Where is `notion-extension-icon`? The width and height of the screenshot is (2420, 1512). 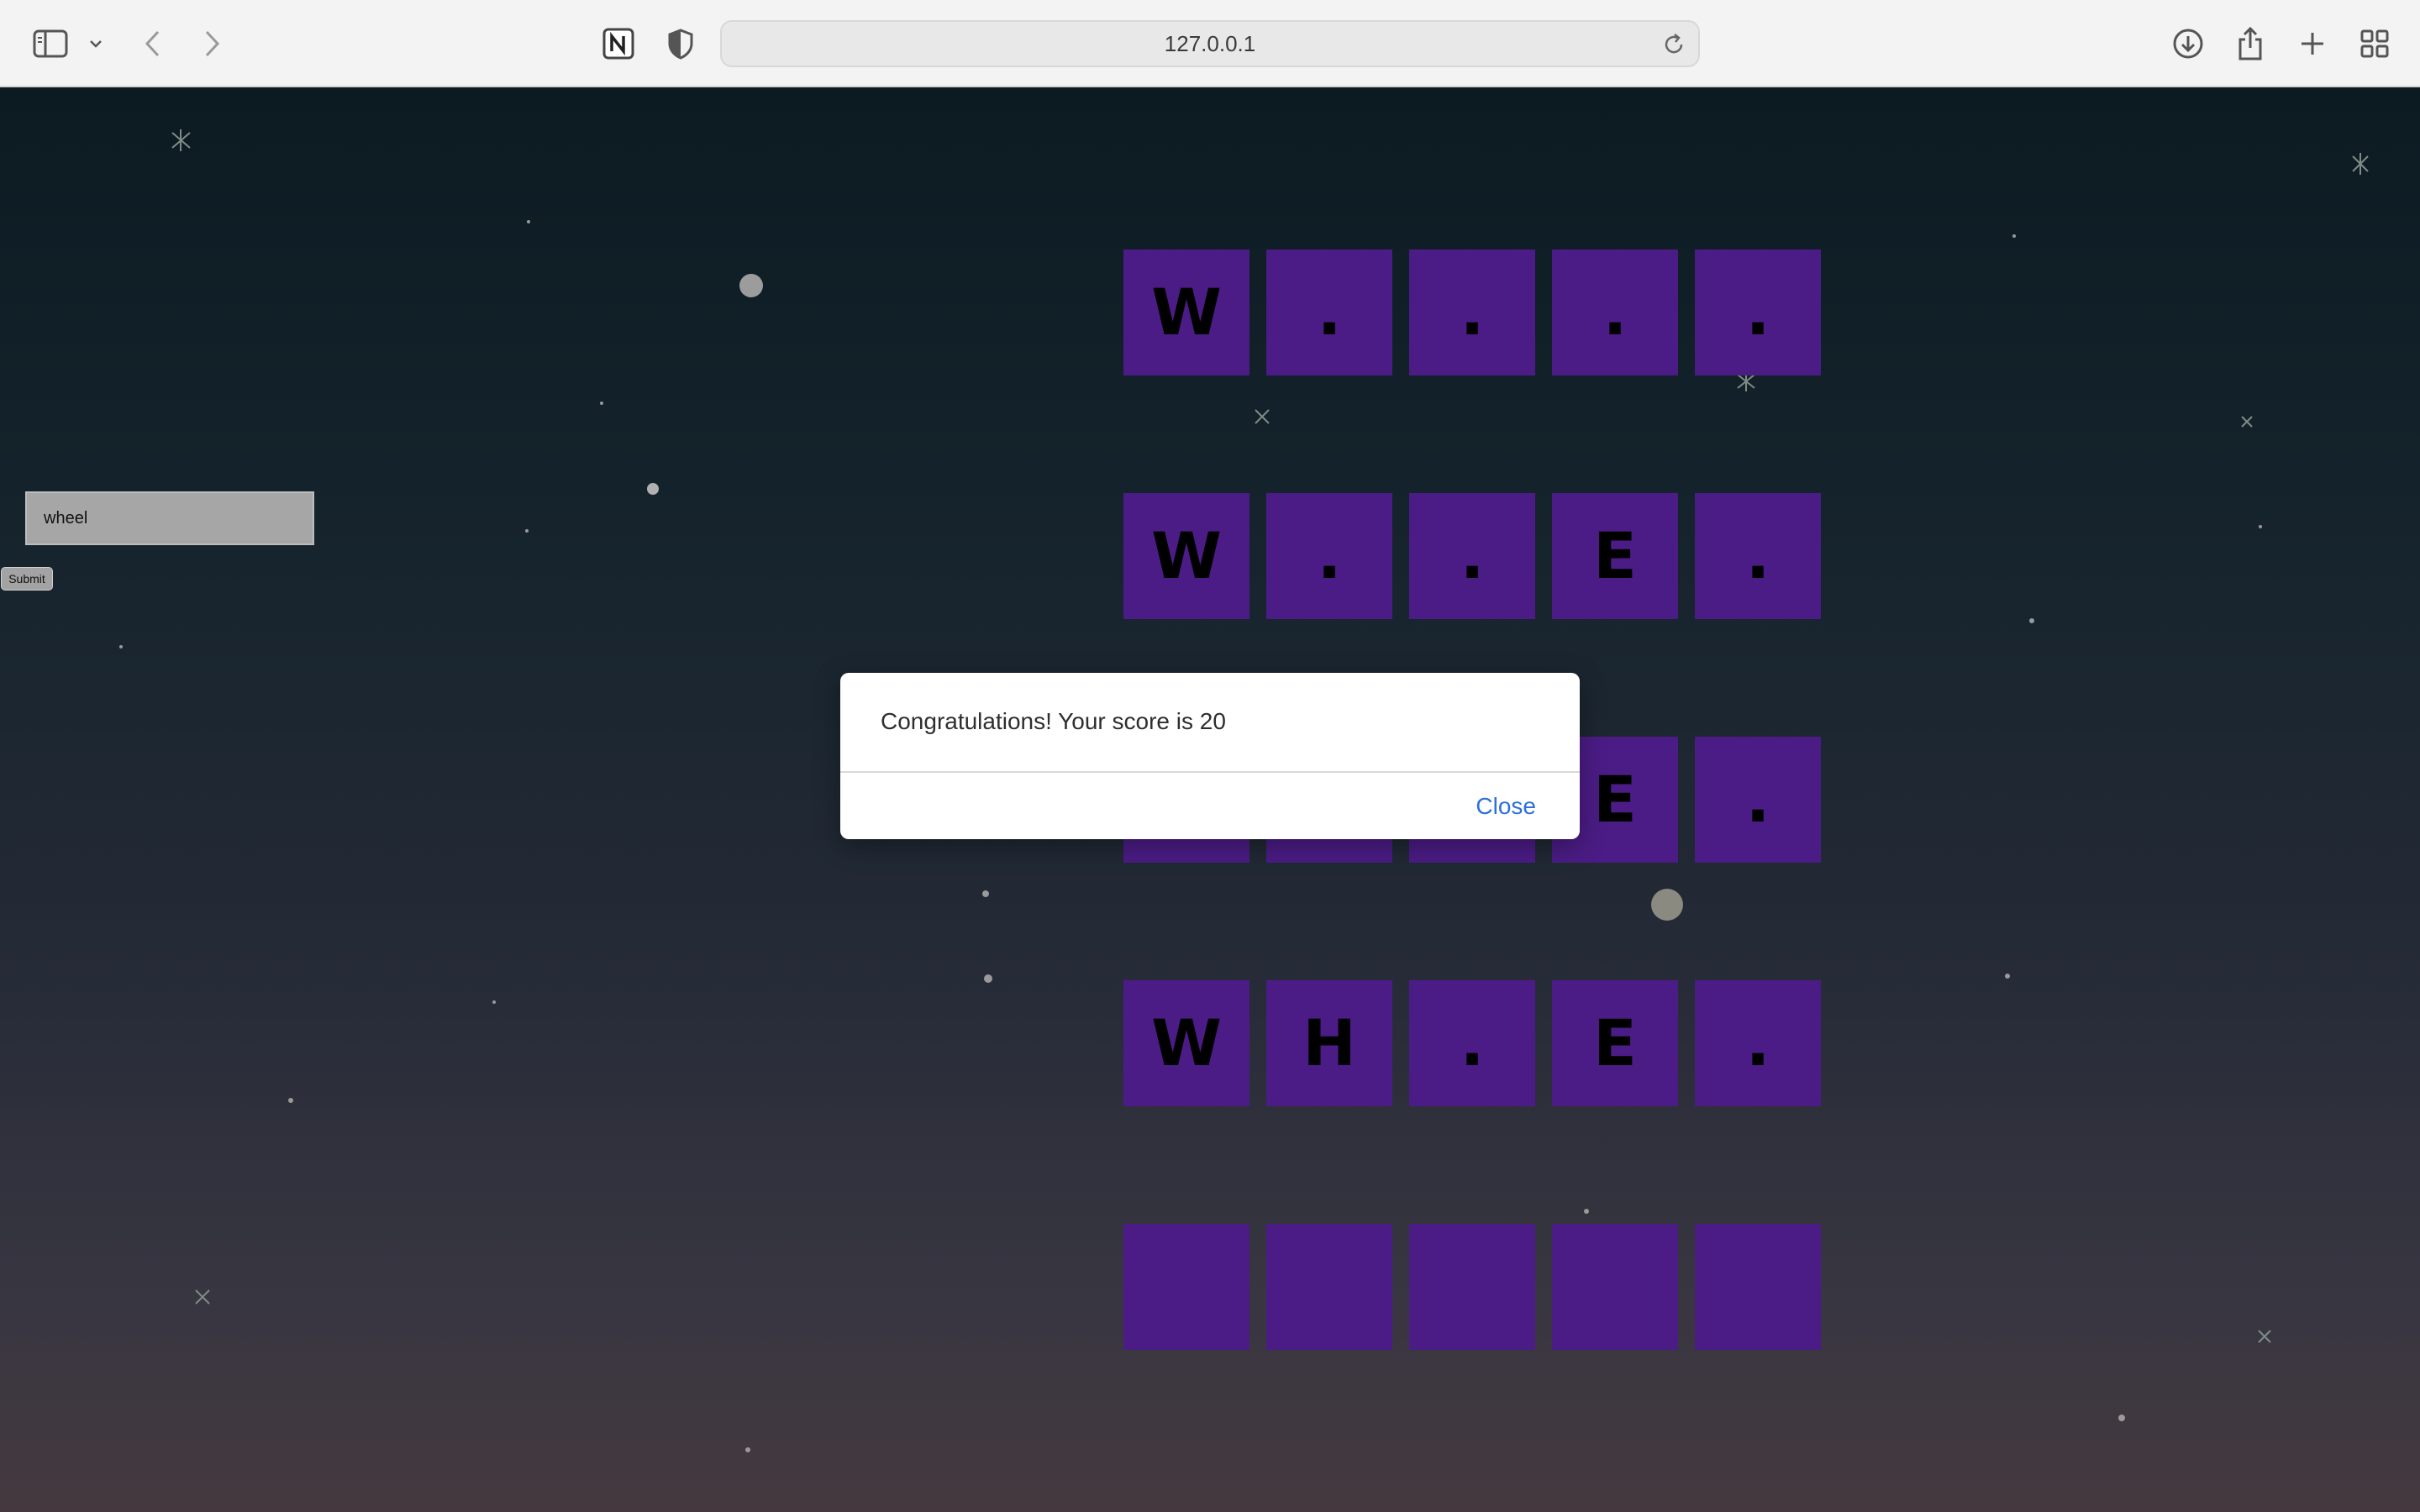 notion-extension-icon is located at coordinates (618, 44).